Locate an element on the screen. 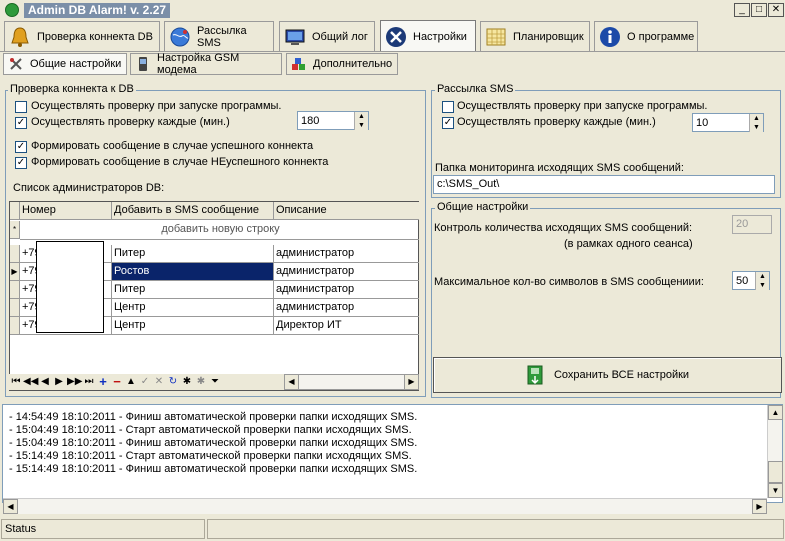 The image size is (785, 541). tab-about: О программе is located at coordinates (646, 36).